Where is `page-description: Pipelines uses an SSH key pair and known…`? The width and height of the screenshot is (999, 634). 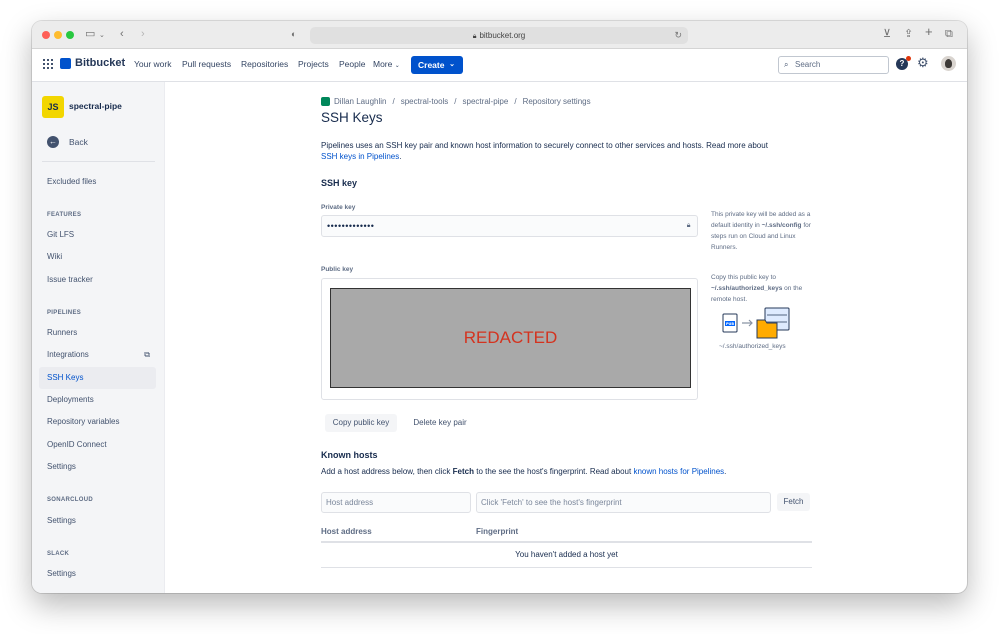 page-description: Pipelines uses an SSH key pair and known… is located at coordinates (544, 151).